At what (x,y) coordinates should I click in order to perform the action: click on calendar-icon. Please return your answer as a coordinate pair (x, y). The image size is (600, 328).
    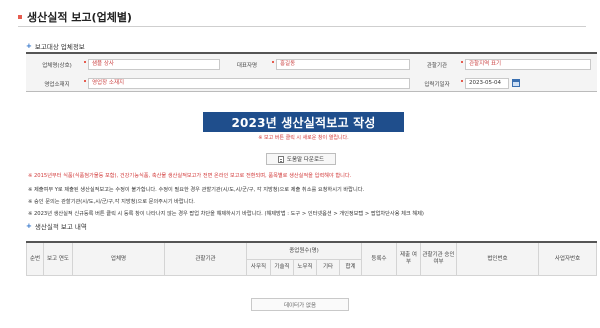
    Looking at the image, I should click on (516, 83).